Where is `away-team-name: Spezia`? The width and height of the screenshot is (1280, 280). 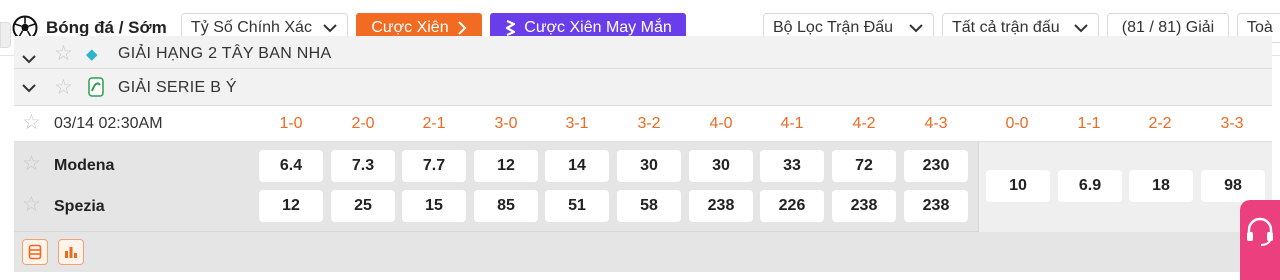
away-team-name: Spezia is located at coordinates (79, 206).